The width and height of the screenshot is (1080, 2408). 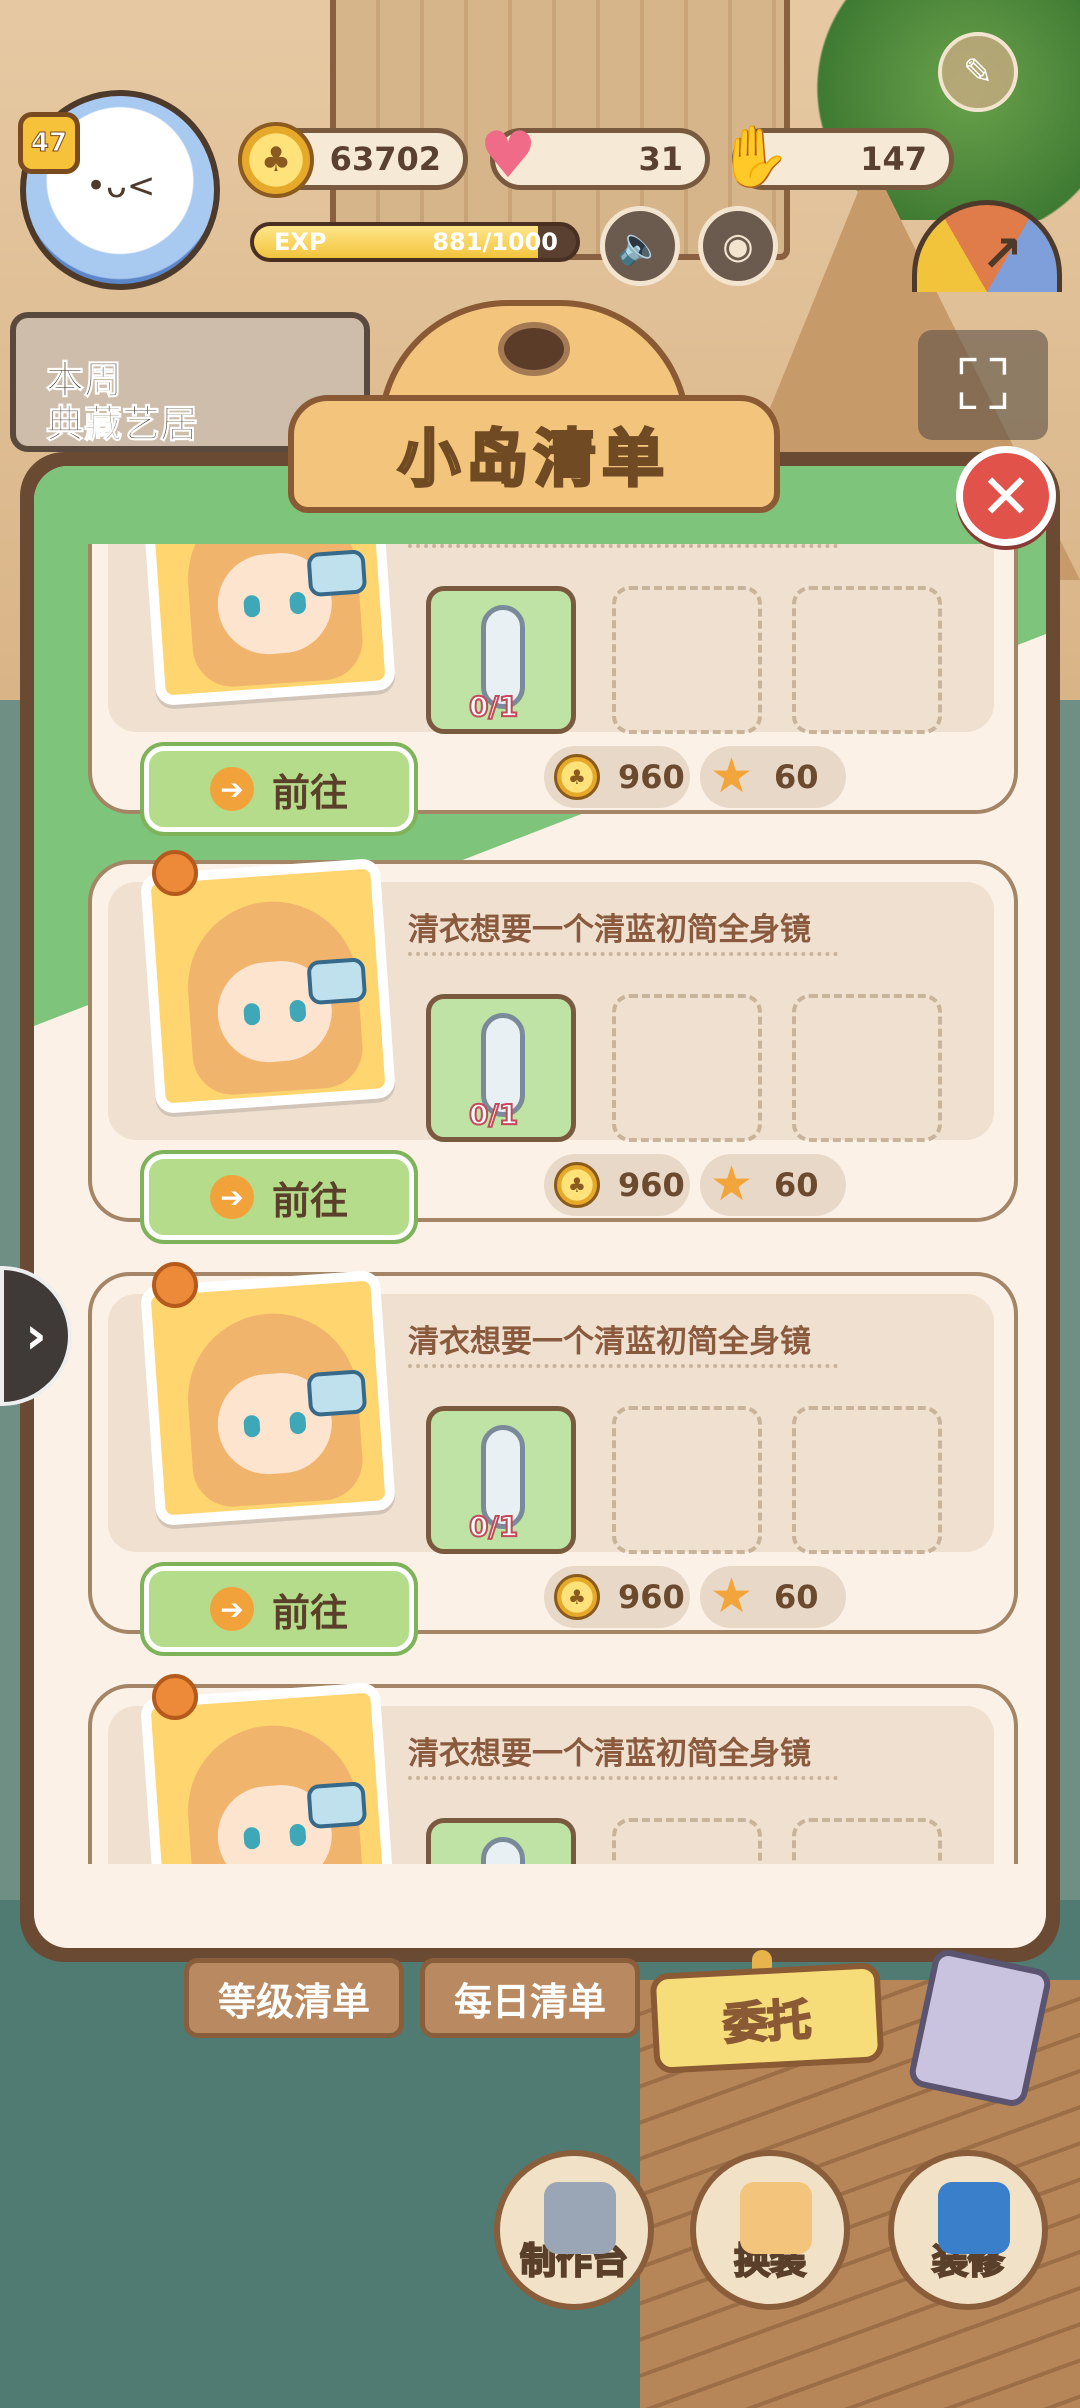 What do you see at coordinates (294, 1998) in the screenshot?
I see `tab-level-list: 等级清单` at bounding box center [294, 1998].